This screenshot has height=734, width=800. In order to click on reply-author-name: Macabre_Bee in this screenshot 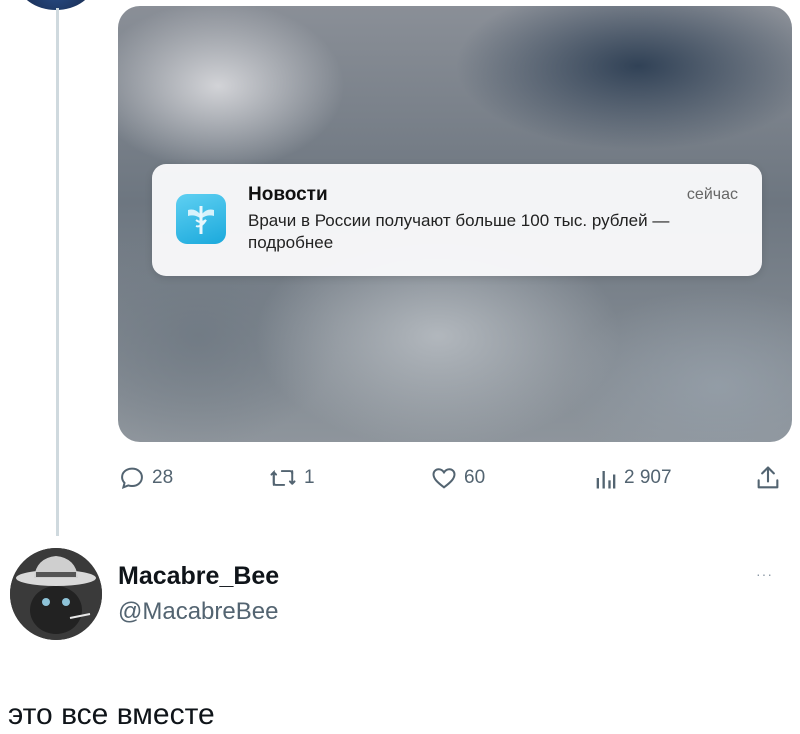, I will do `click(198, 576)`.